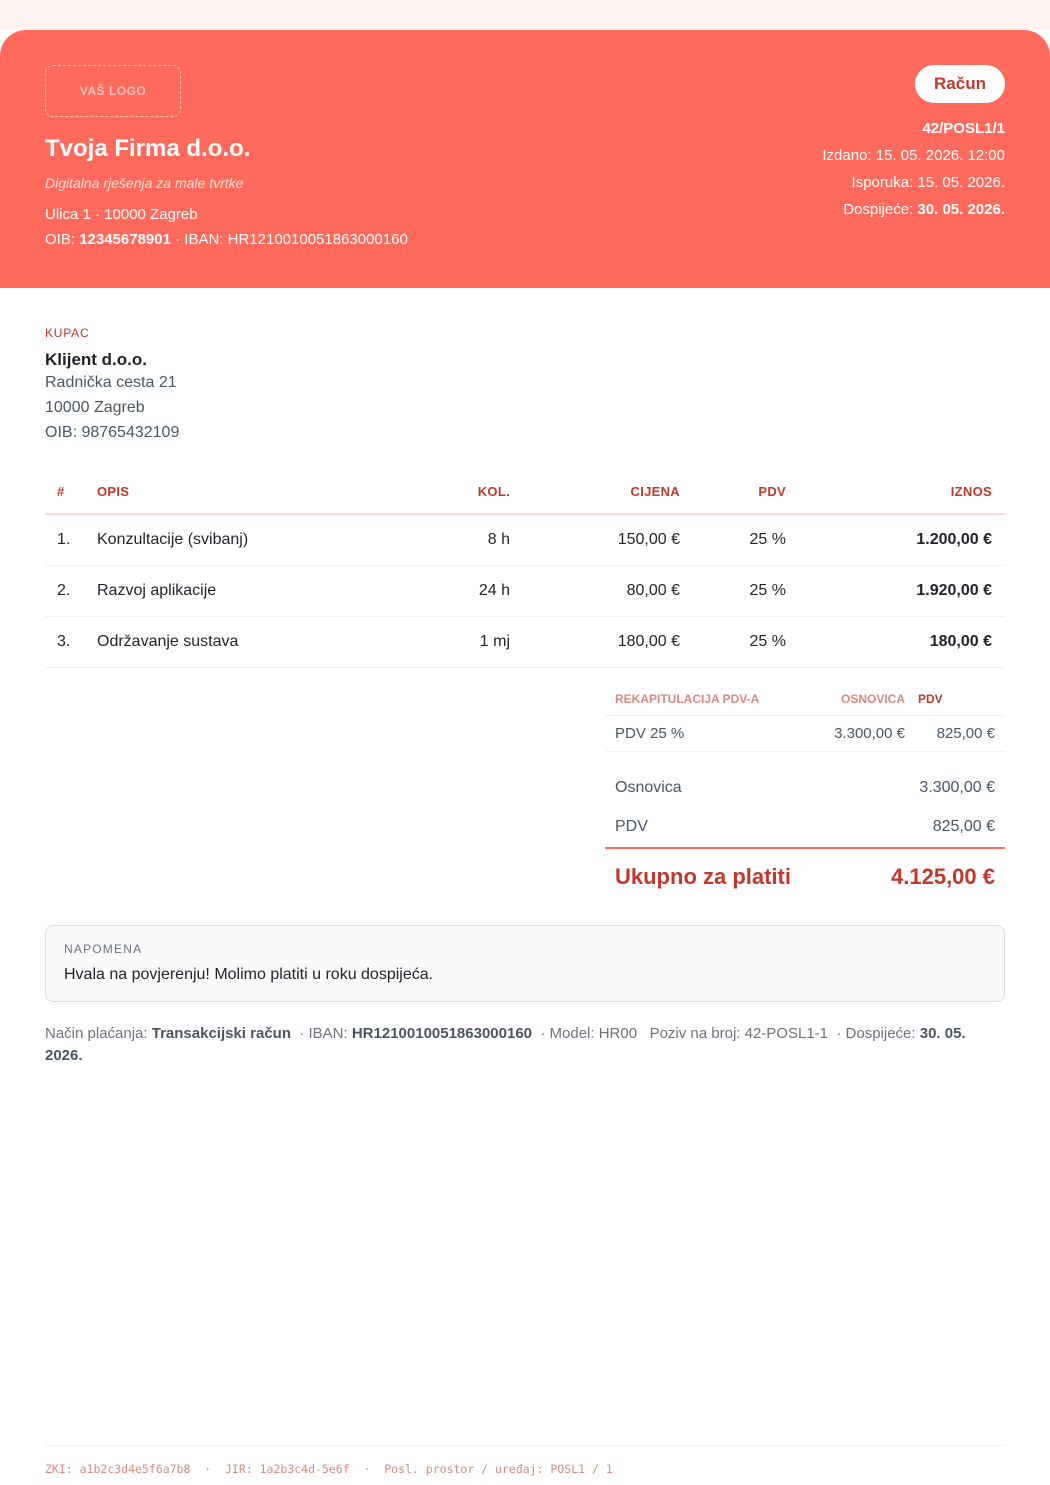 The height and width of the screenshot is (1485, 1050). Describe the element at coordinates (525, 1445) in the screenshot. I see `footer-divider` at that location.